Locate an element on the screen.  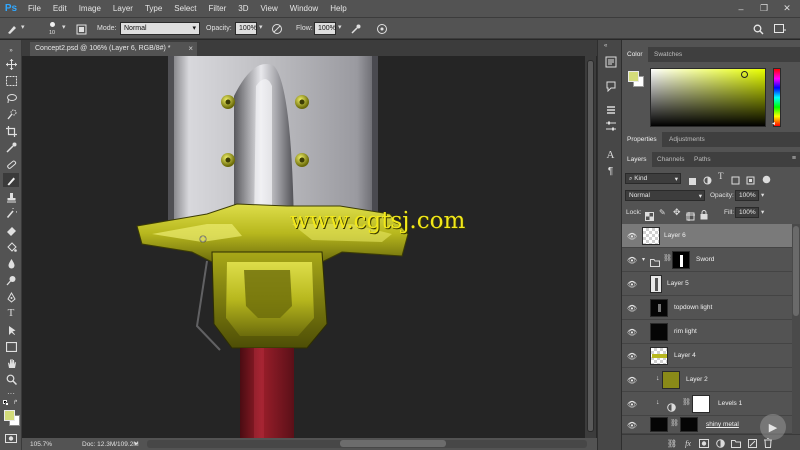
tab-paths: Paths is located at coordinates (702, 159).